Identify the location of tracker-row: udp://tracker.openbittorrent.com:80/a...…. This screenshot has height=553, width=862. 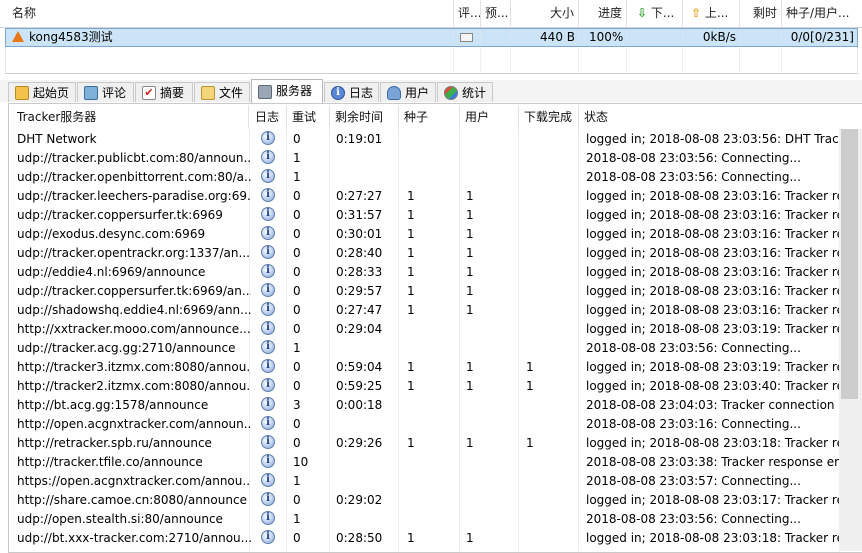
(424, 177).